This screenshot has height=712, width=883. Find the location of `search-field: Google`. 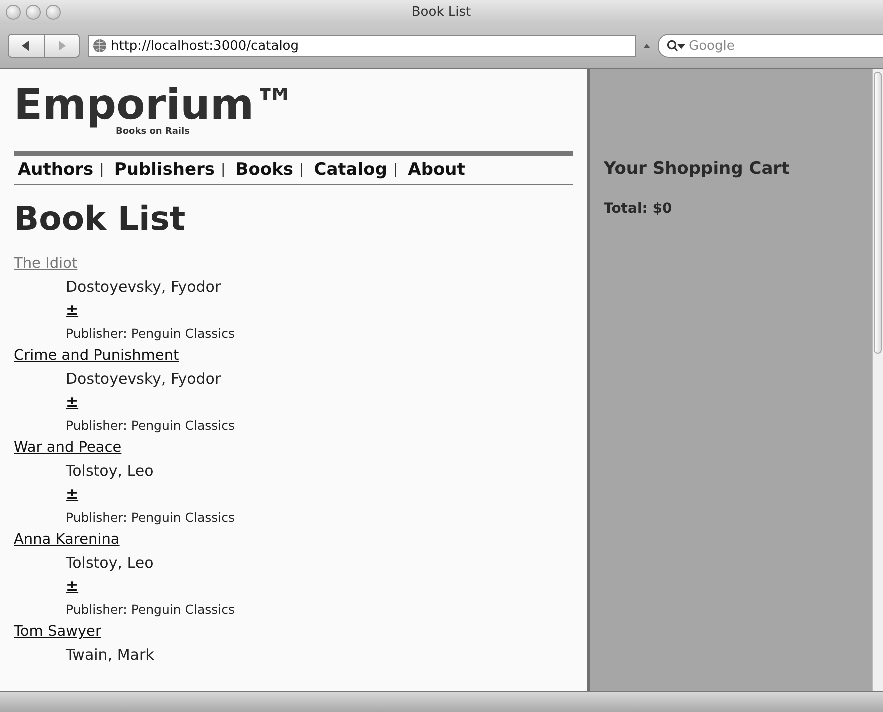

search-field: Google is located at coordinates (770, 46).